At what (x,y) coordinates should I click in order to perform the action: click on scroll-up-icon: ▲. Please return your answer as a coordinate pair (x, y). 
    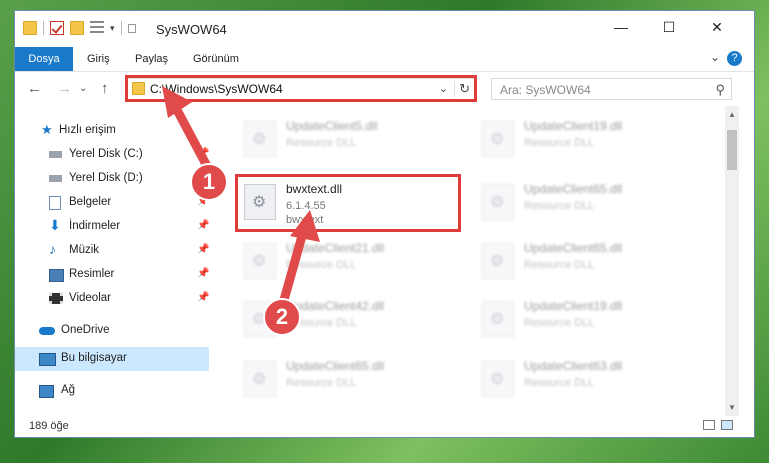
    Looking at the image, I should click on (732, 114).